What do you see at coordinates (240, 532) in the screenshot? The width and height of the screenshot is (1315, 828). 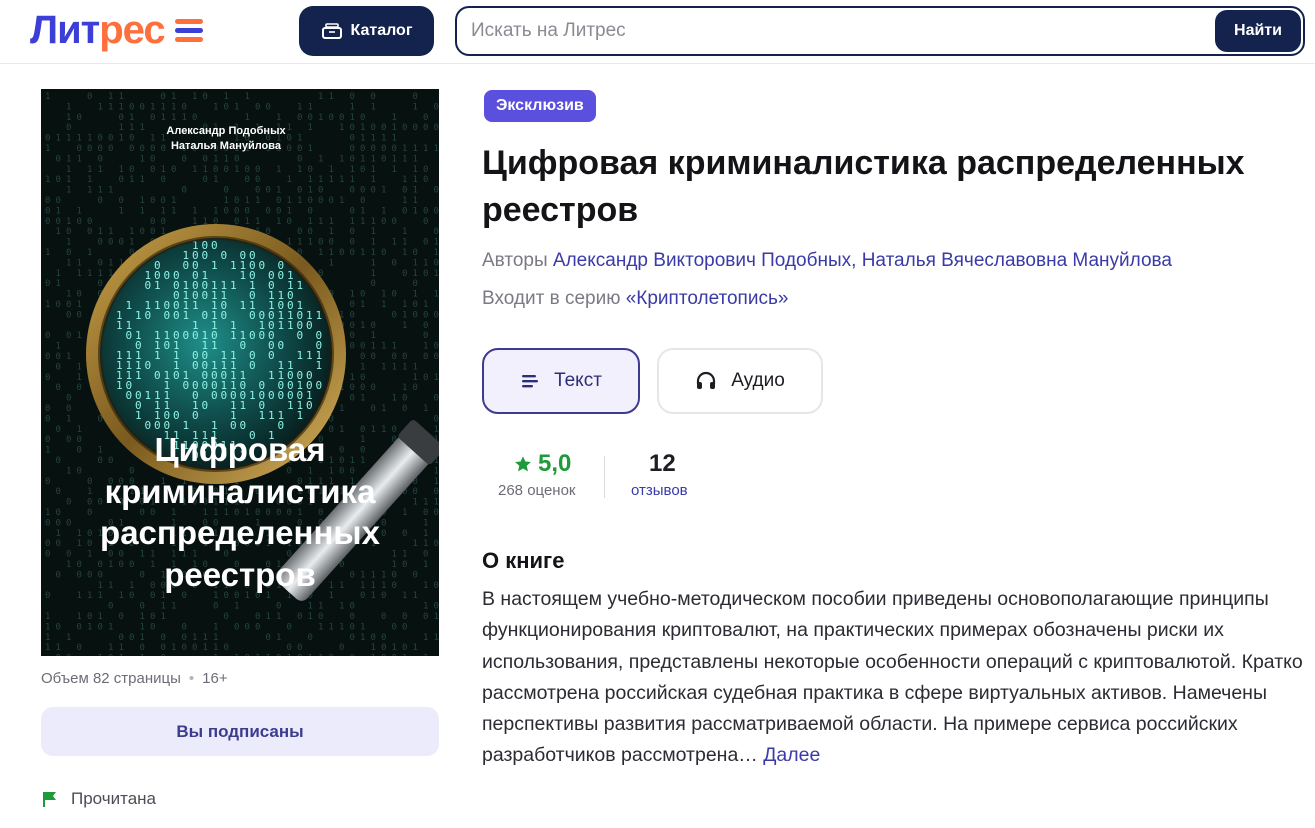 I see `cover-title-line-3: распределенных` at bounding box center [240, 532].